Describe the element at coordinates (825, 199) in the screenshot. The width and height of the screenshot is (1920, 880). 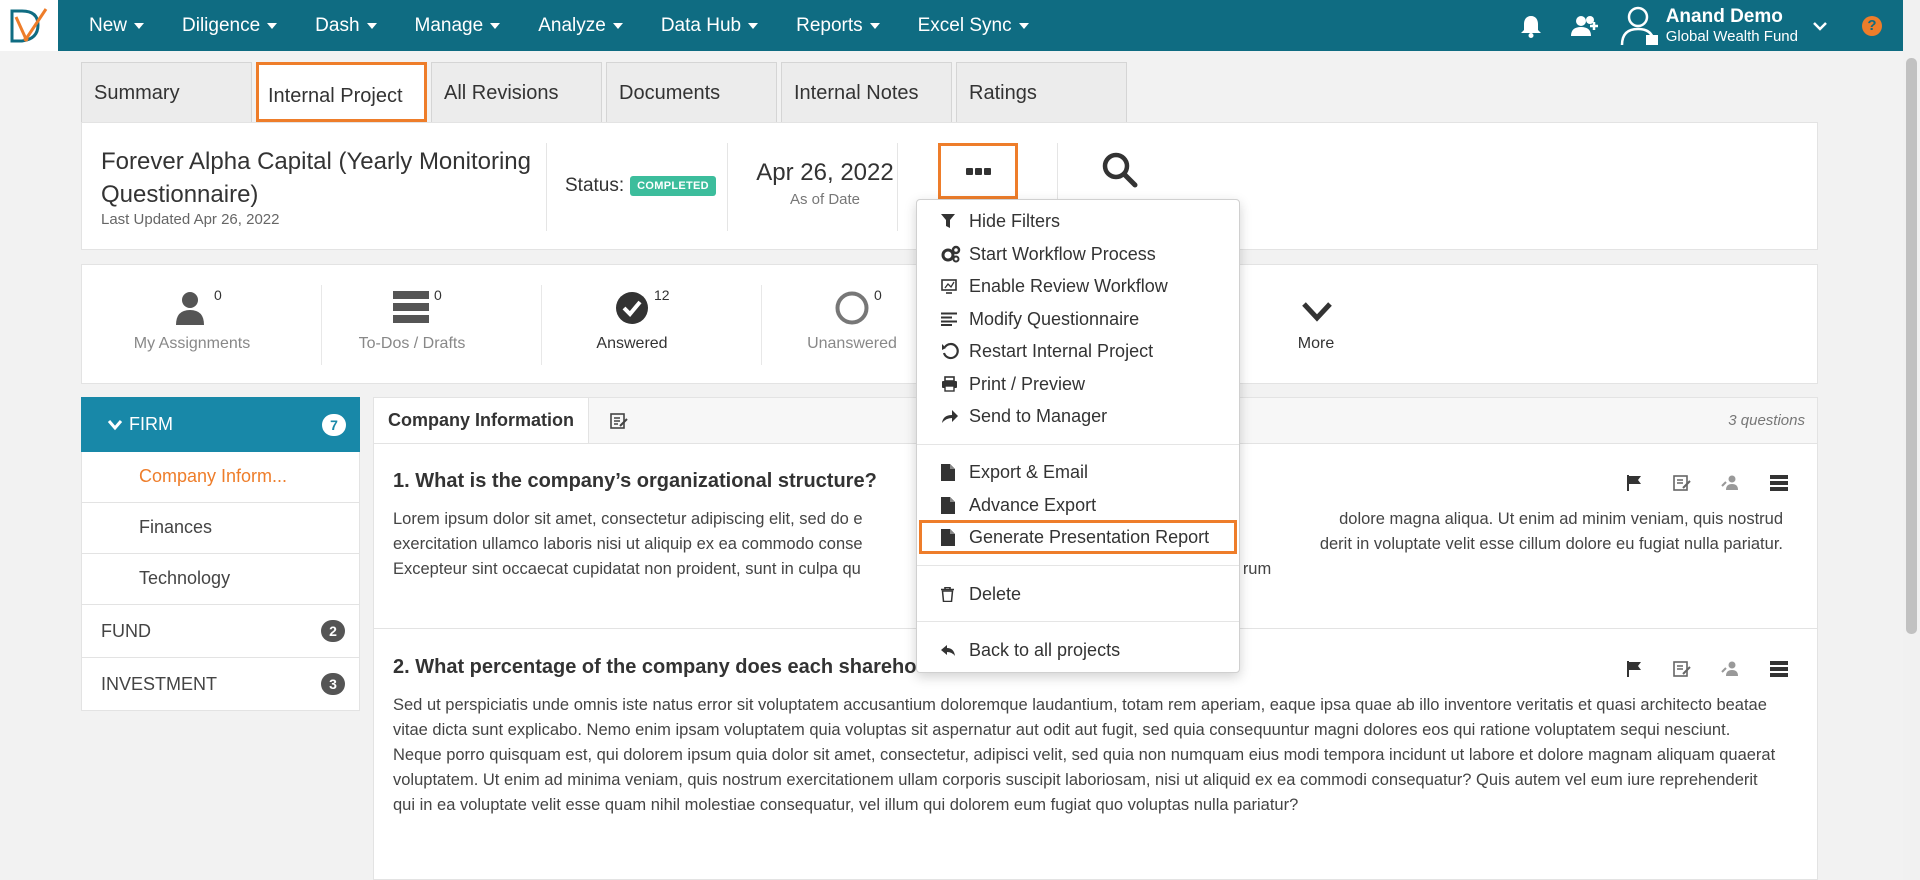
I see `as-of-label: As of Date` at that location.